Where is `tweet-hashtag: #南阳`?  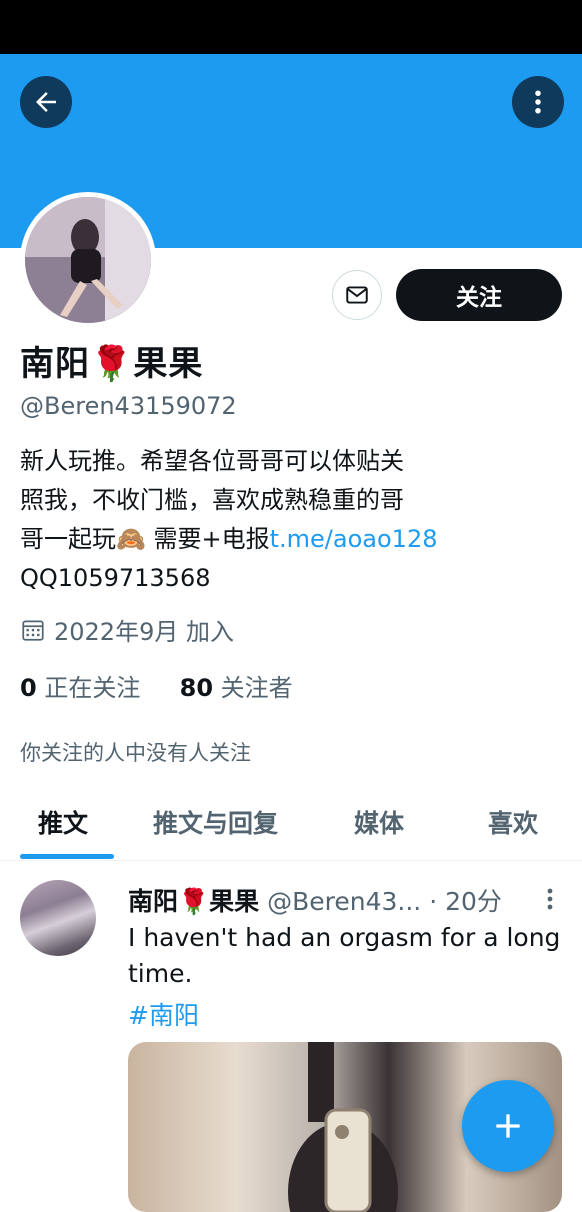
tweet-hashtag: #南阳 is located at coordinates (163, 1014).